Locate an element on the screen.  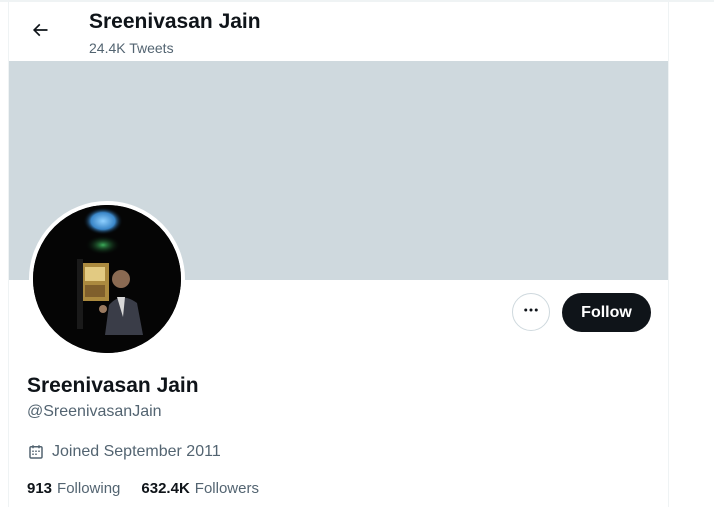
user-handle: @SreenivasanJain is located at coordinates (94, 411).